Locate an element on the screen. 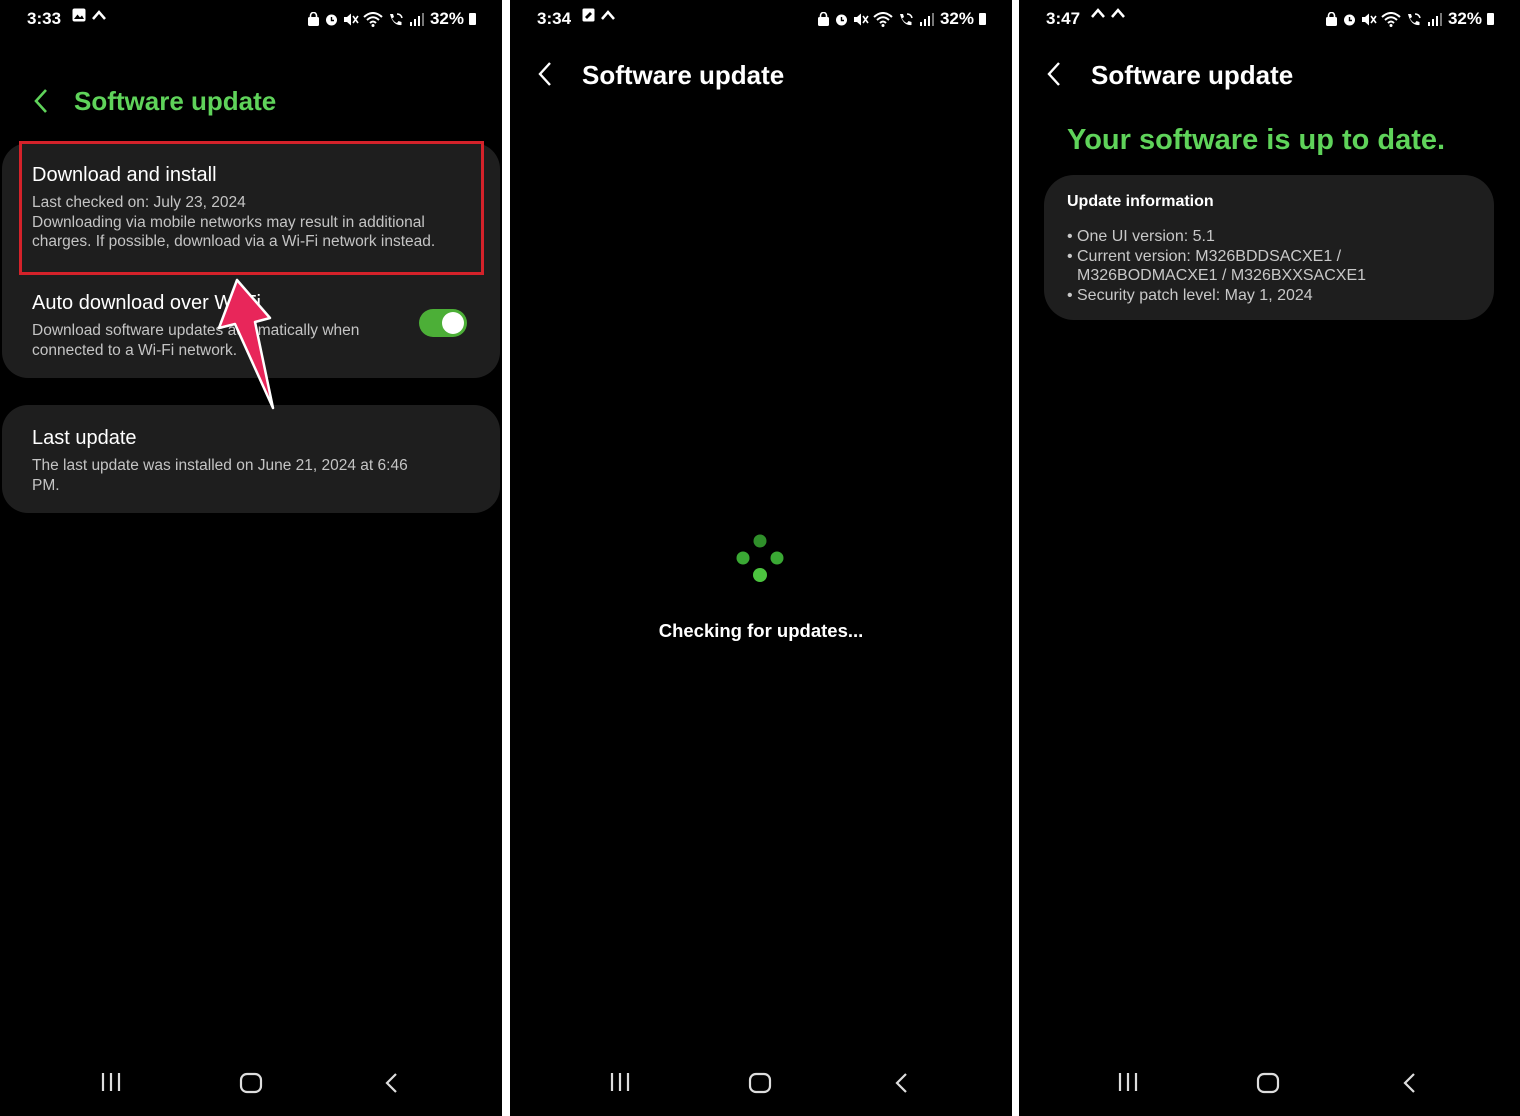 The width and height of the screenshot is (1520, 1116). auto-download-toggle is located at coordinates (443, 323).